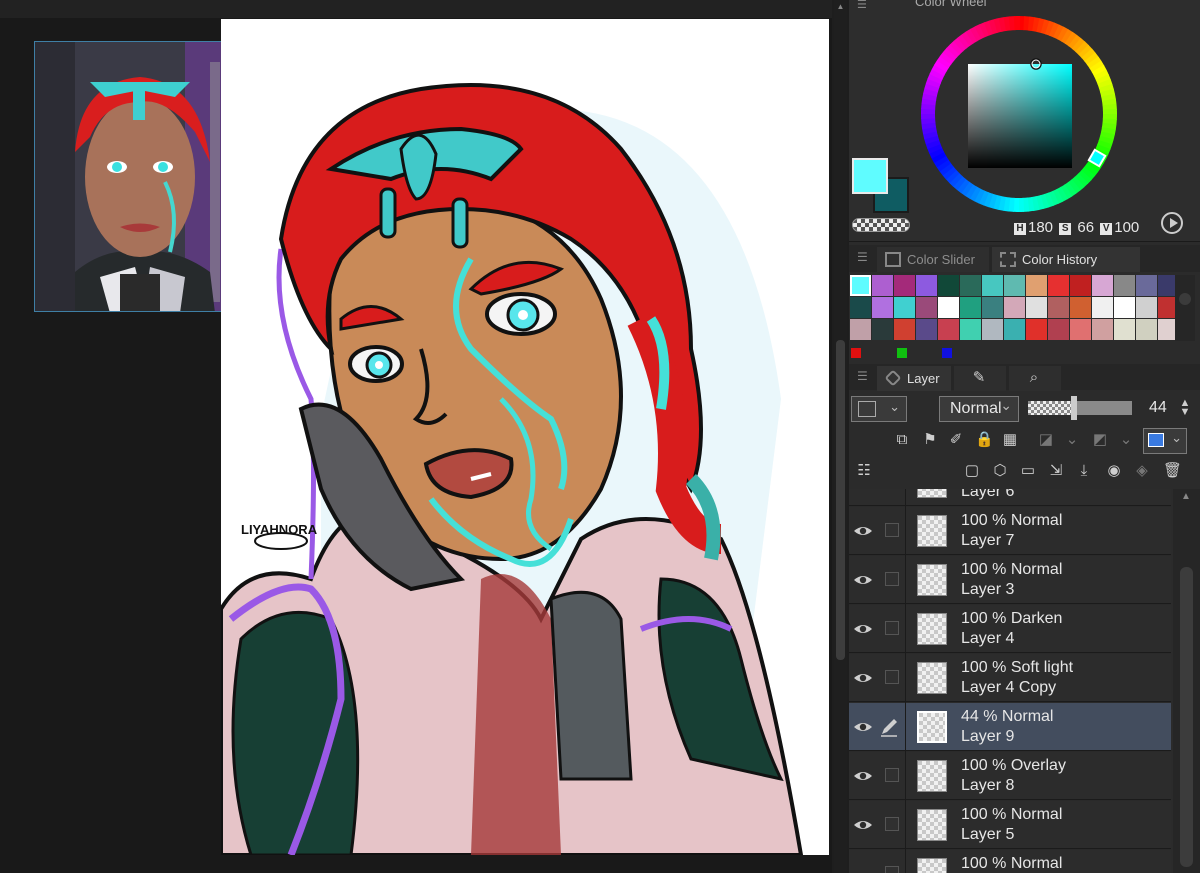 The height and width of the screenshot is (873, 1200). What do you see at coordinates (1010, 497) in the screenshot?
I see `layer-row: Layer 6` at bounding box center [1010, 497].